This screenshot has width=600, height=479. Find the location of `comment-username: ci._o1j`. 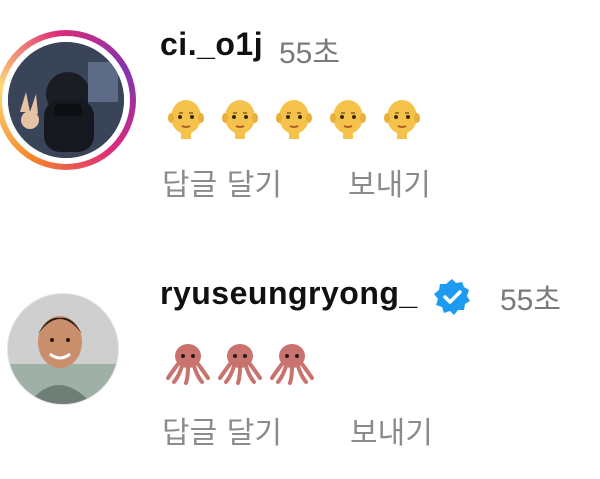

comment-username: ci._o1j is located at coordinates (211, 44).